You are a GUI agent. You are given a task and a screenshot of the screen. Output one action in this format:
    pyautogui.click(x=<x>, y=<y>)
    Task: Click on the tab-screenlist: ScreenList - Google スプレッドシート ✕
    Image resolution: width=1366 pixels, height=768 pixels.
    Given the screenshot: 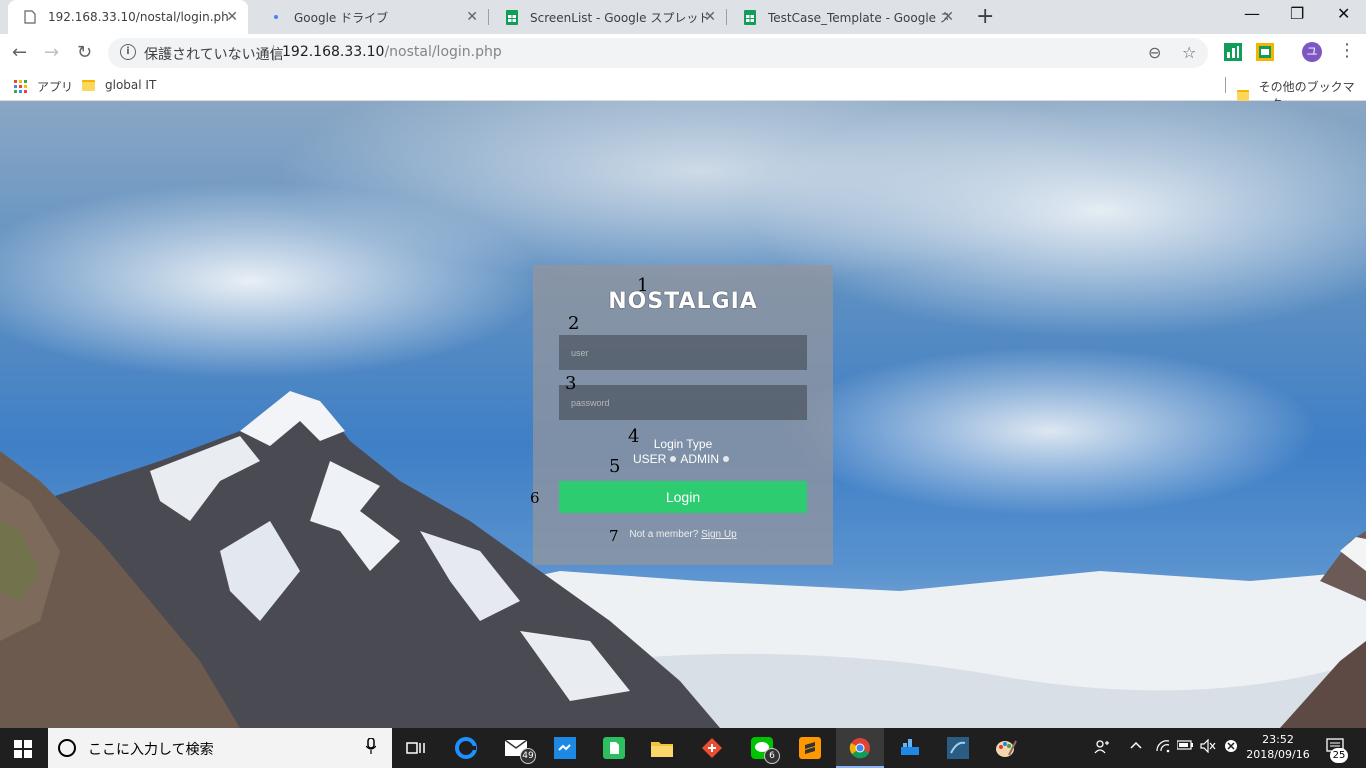 What is the action you would take?
    pyautogui.click(x=608, y=17)
    